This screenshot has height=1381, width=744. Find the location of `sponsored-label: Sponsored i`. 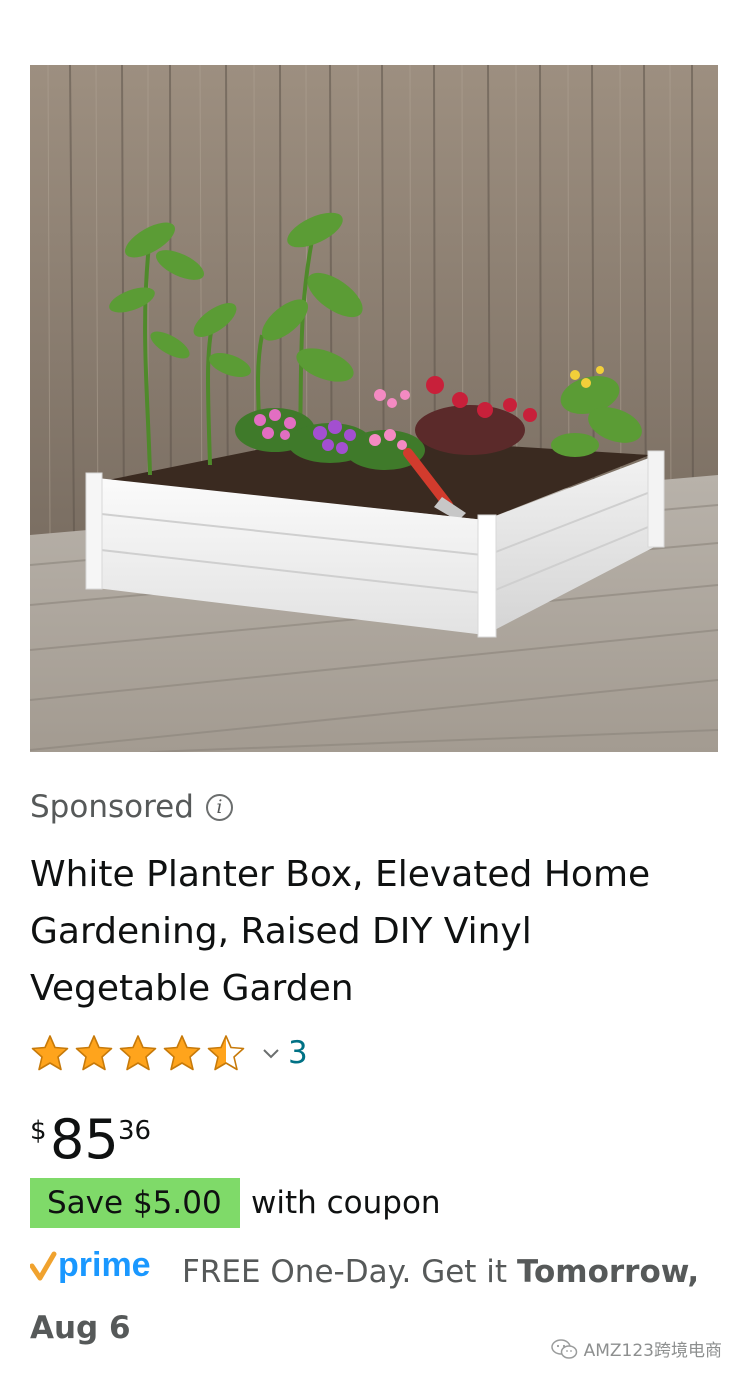

sponsored-label: Sponsored i is located at coordinates (131, 807).